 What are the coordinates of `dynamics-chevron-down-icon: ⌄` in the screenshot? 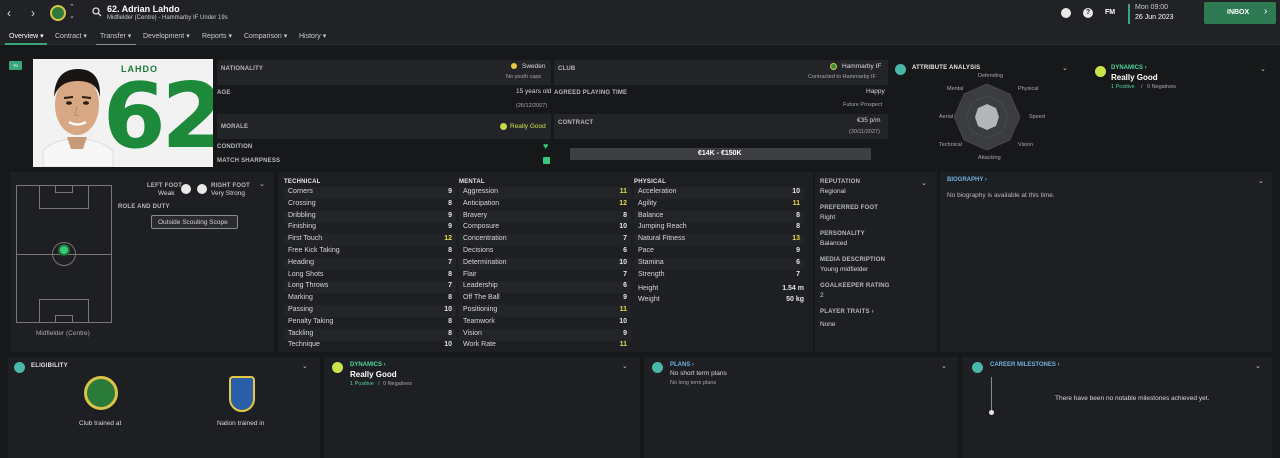 It's located at (1263, 69).